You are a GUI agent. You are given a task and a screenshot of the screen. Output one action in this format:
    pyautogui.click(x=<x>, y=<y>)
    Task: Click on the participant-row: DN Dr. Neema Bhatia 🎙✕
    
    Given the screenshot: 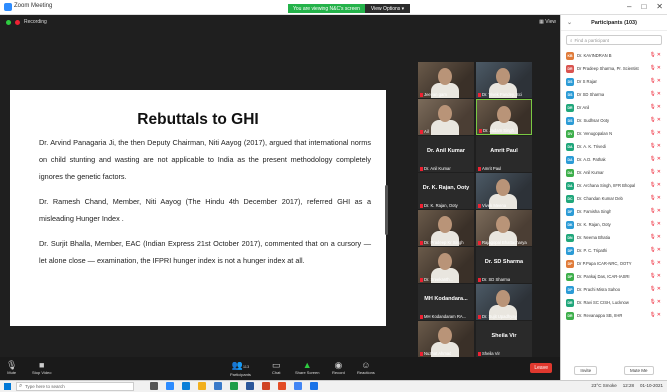 What is the action you would take?
    pyautogui.click(x=614, y=237)
    